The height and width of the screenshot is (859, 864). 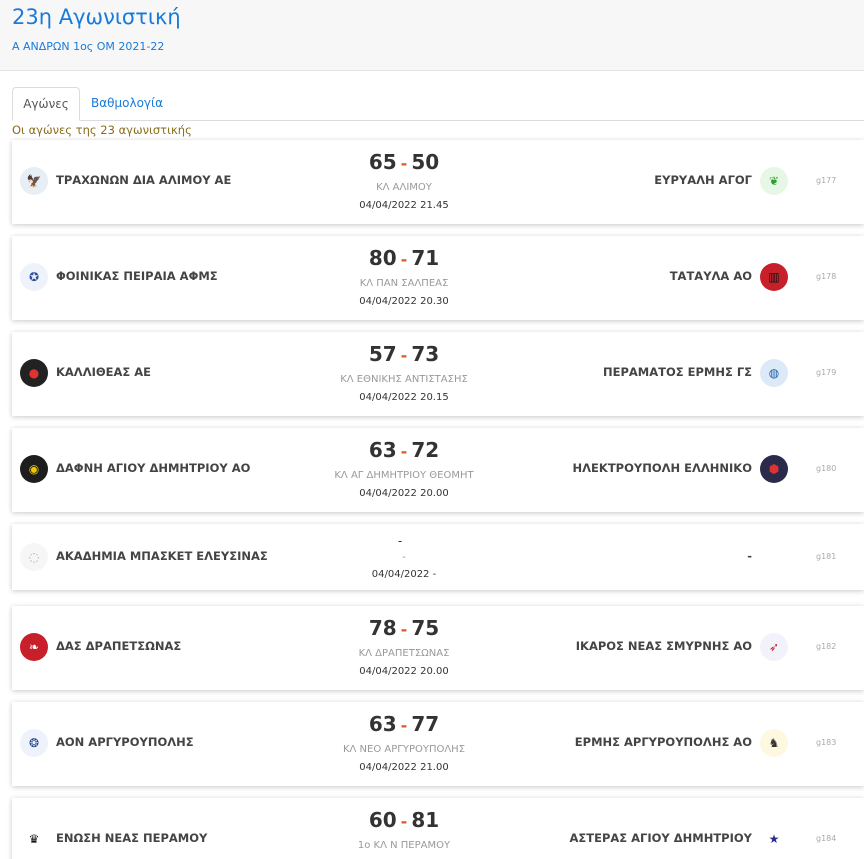 I want to click on match-venue: ΚΛ ΑΓ ΔΗΜΗΤΡΙΟΥ ΘΕΟΜΗΤ, so click(x=404, y=475).